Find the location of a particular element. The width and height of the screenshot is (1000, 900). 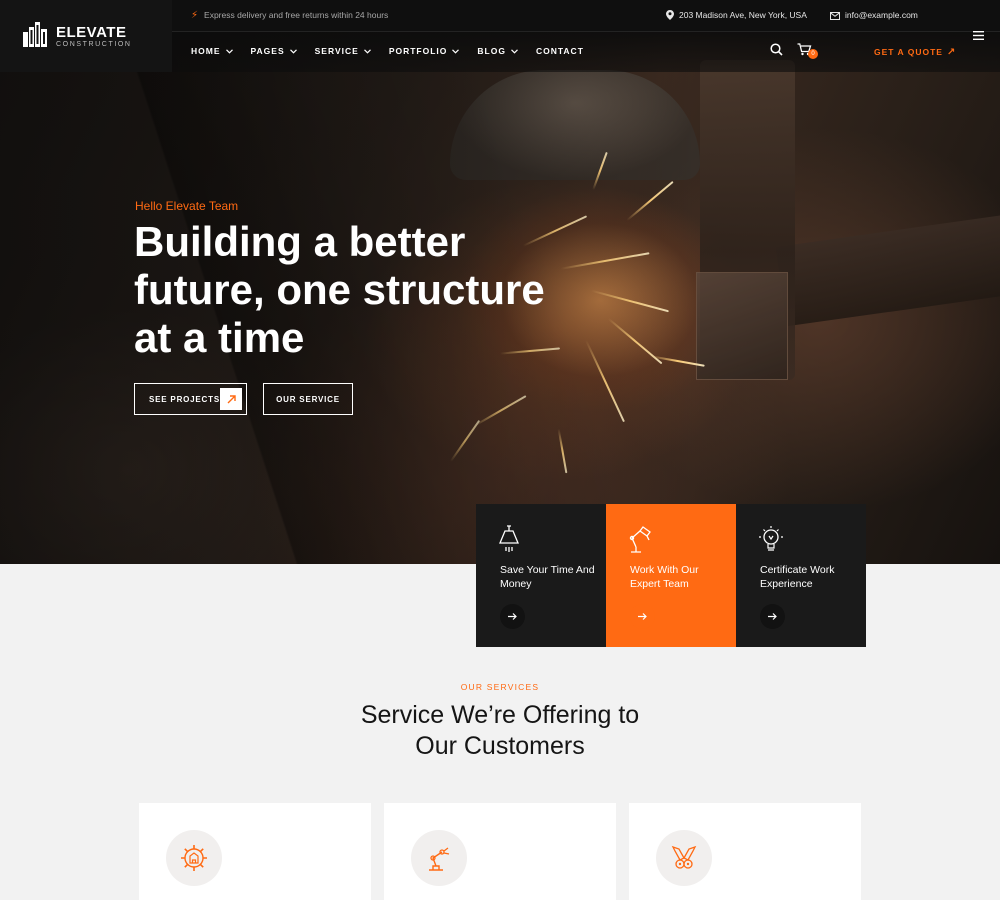

feature-text: Save Your Time And Money is located at coordinates (547, 577).